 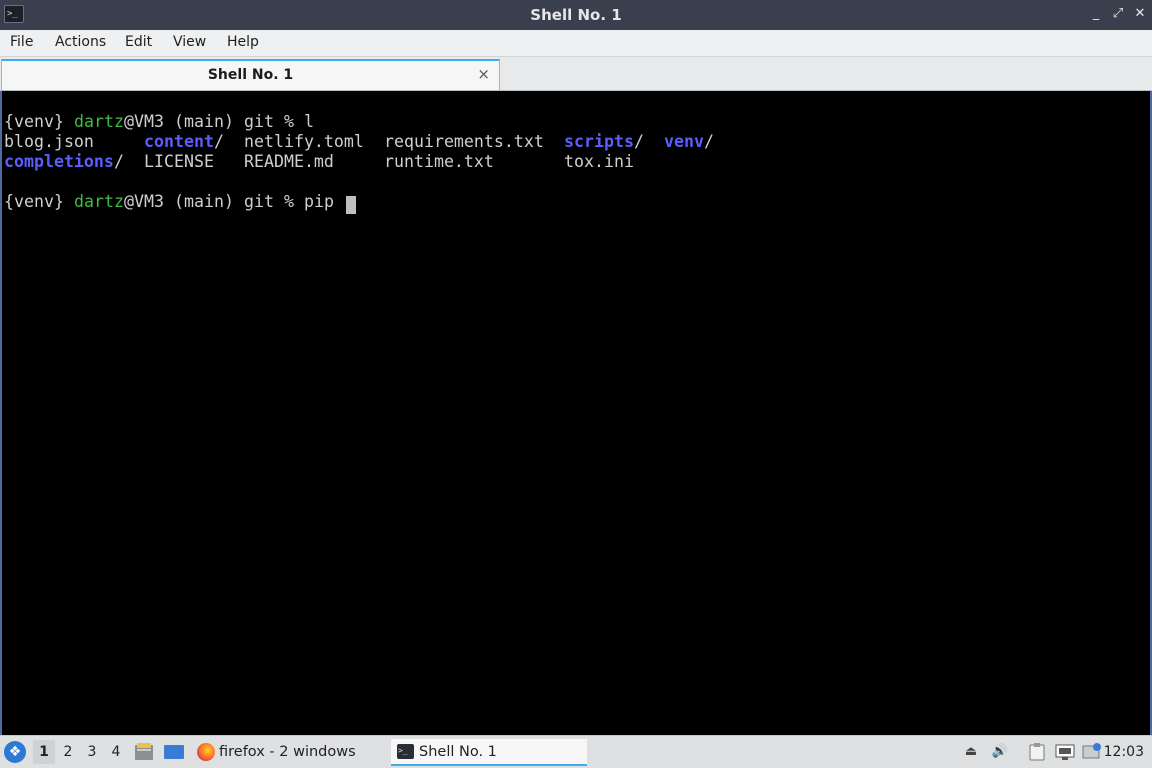 What do you see at coordinates (1037, 752) in the screenshot?
I see `clipboard-icon` at bounding box center [1037, 752].